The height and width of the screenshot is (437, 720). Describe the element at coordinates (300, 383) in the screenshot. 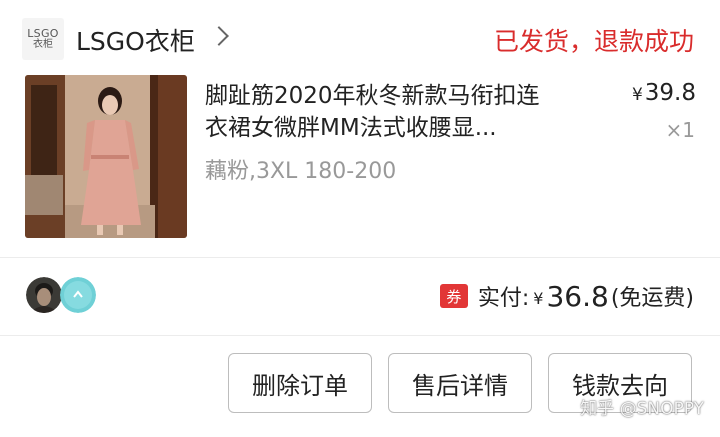

I see `delete-order-button: 删除订单` at that location.